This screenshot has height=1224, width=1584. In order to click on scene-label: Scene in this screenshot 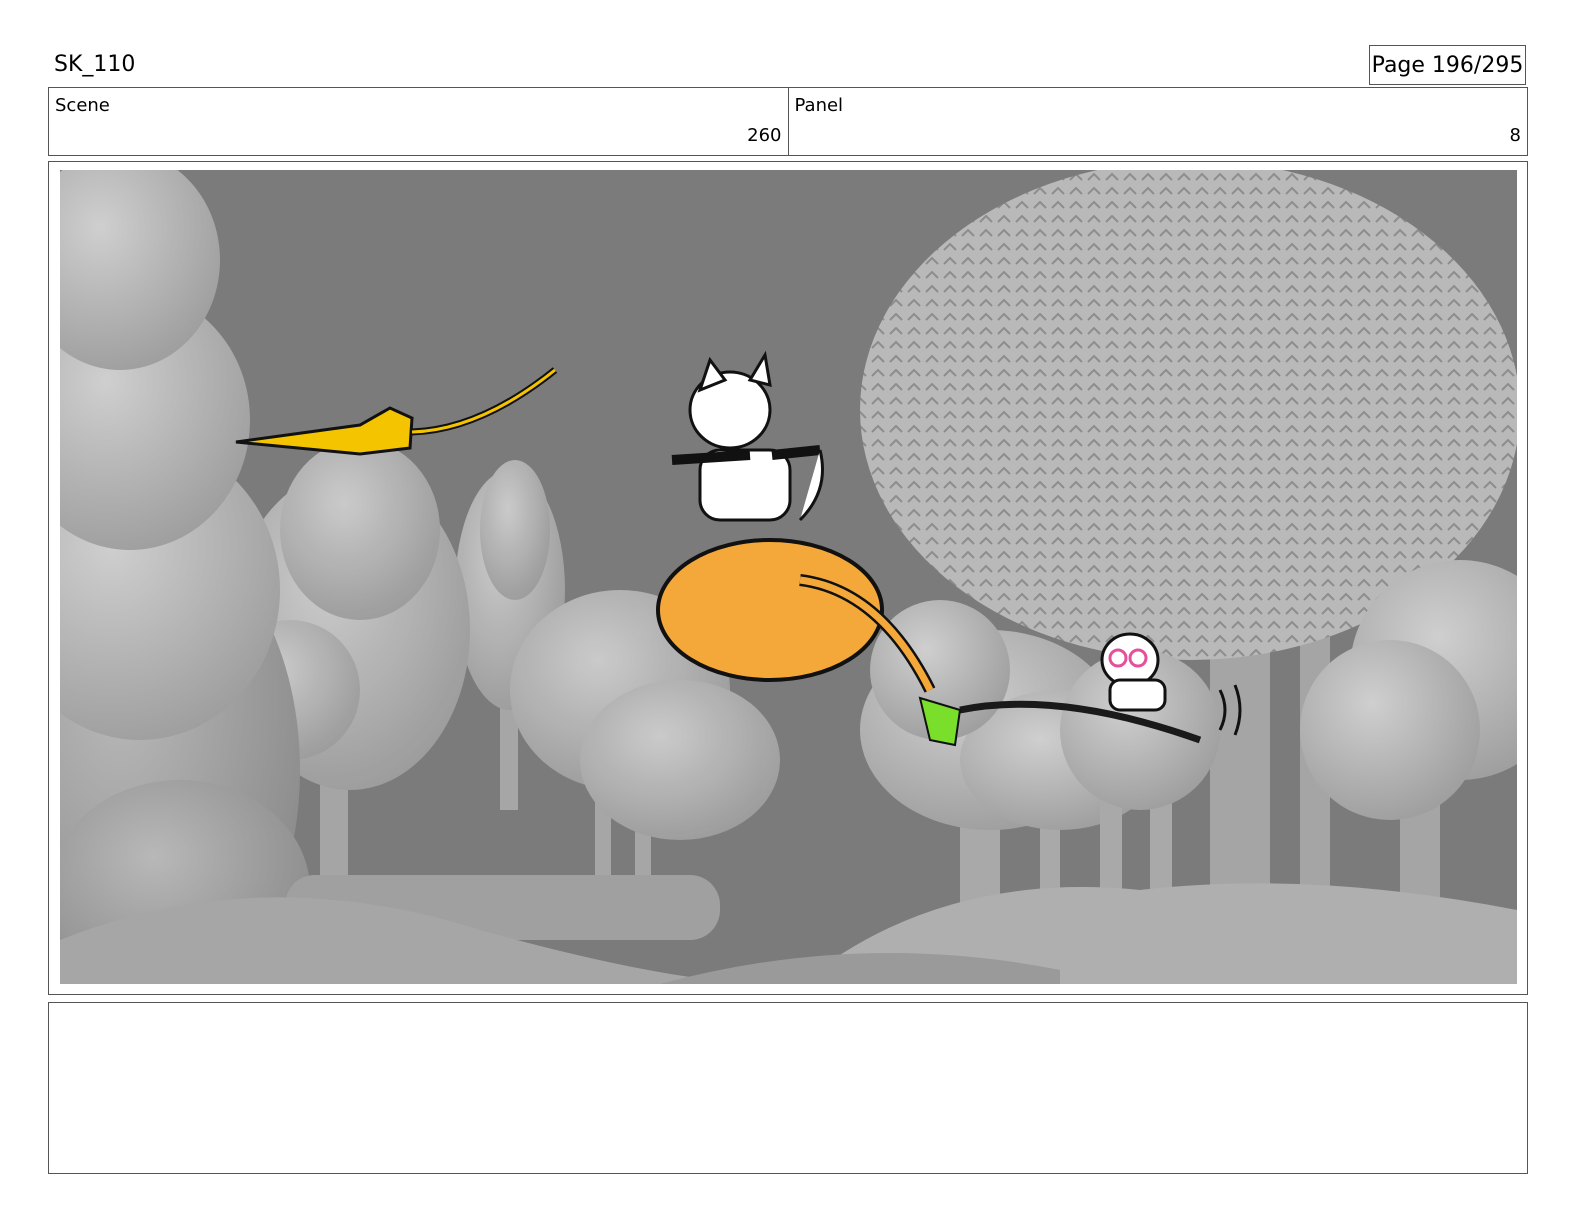, I will do `click(82, 105)`.